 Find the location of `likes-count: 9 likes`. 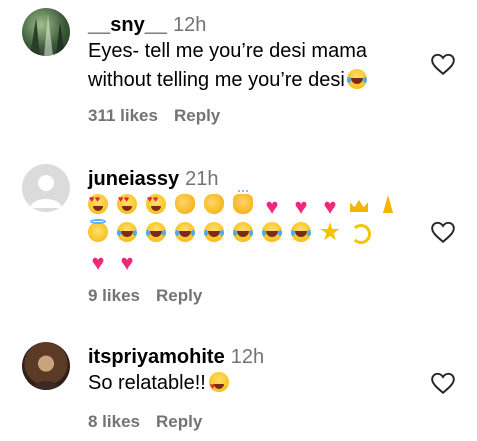

likes-count: 9 likes is located at coordinates (114, 295).